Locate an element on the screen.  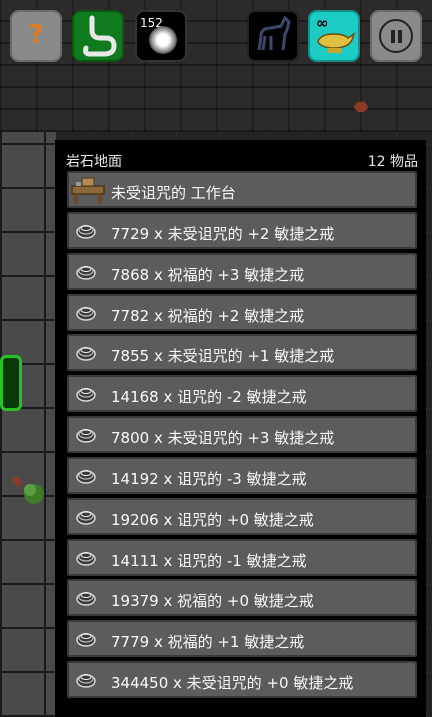
item-row: 7855 x 未受诅咒的 +1 敏捷之戒 is located at coordinates (242, 353).